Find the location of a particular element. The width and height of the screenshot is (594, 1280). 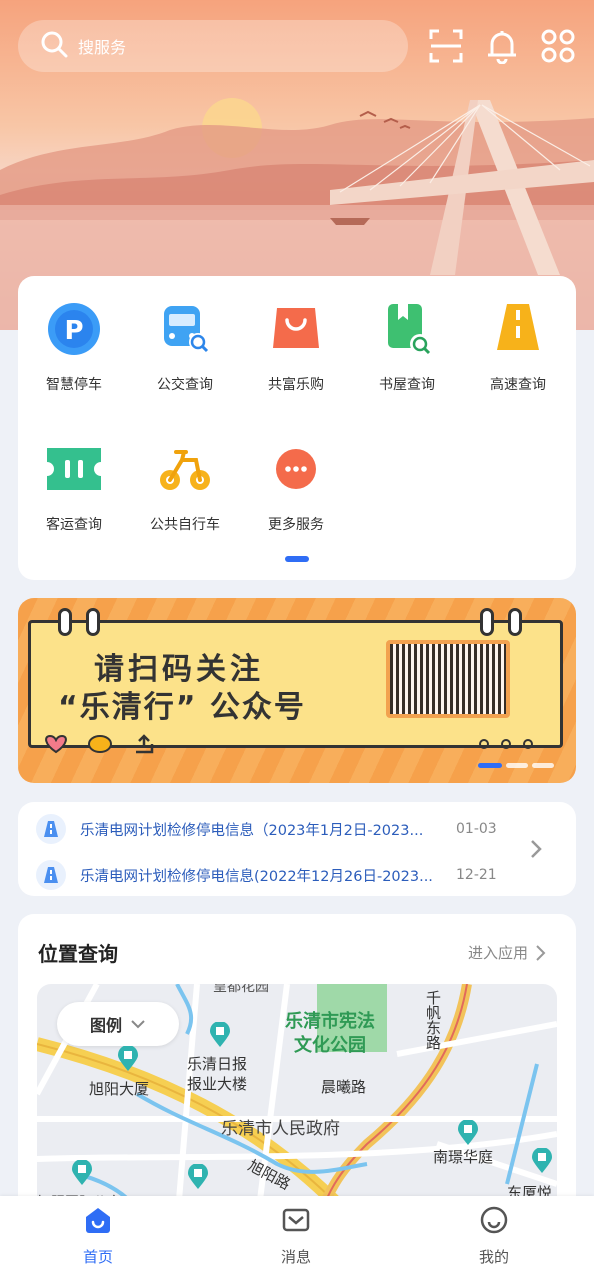

promo-banner: 请扫码关注 “乐清行” 公众号 is located at coordinates (297, 690).